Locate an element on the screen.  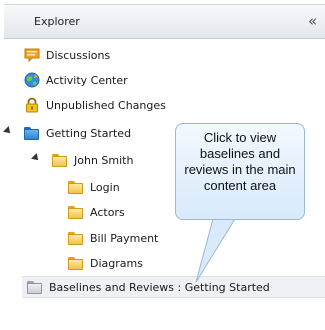
tree-item-label: Baselines and Reviews : Getting Started is located at coordinates (159, 287).